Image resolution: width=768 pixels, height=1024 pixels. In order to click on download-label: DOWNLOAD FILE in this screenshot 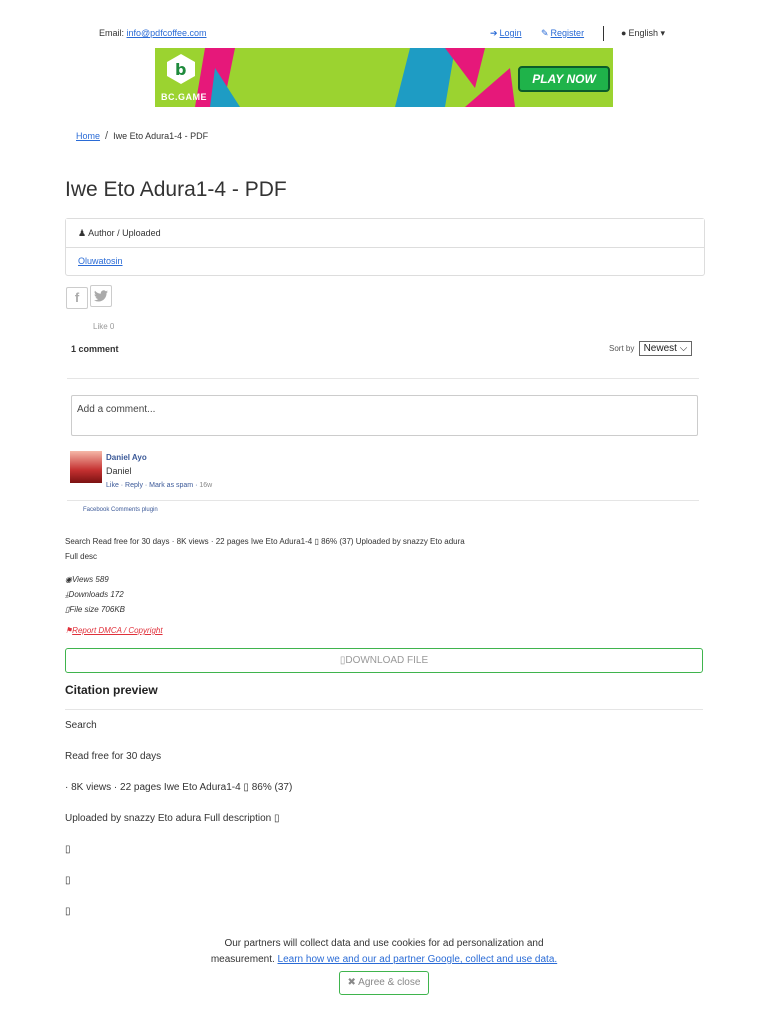, I will do `click(387, 660)`.